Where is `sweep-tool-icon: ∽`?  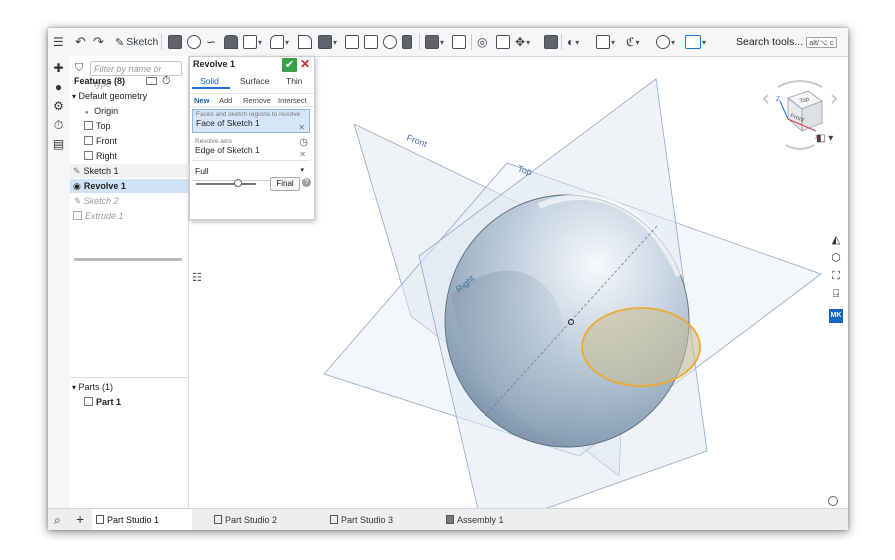
sweep-tool-icon: ∽ is located at coordinates (211, 42).